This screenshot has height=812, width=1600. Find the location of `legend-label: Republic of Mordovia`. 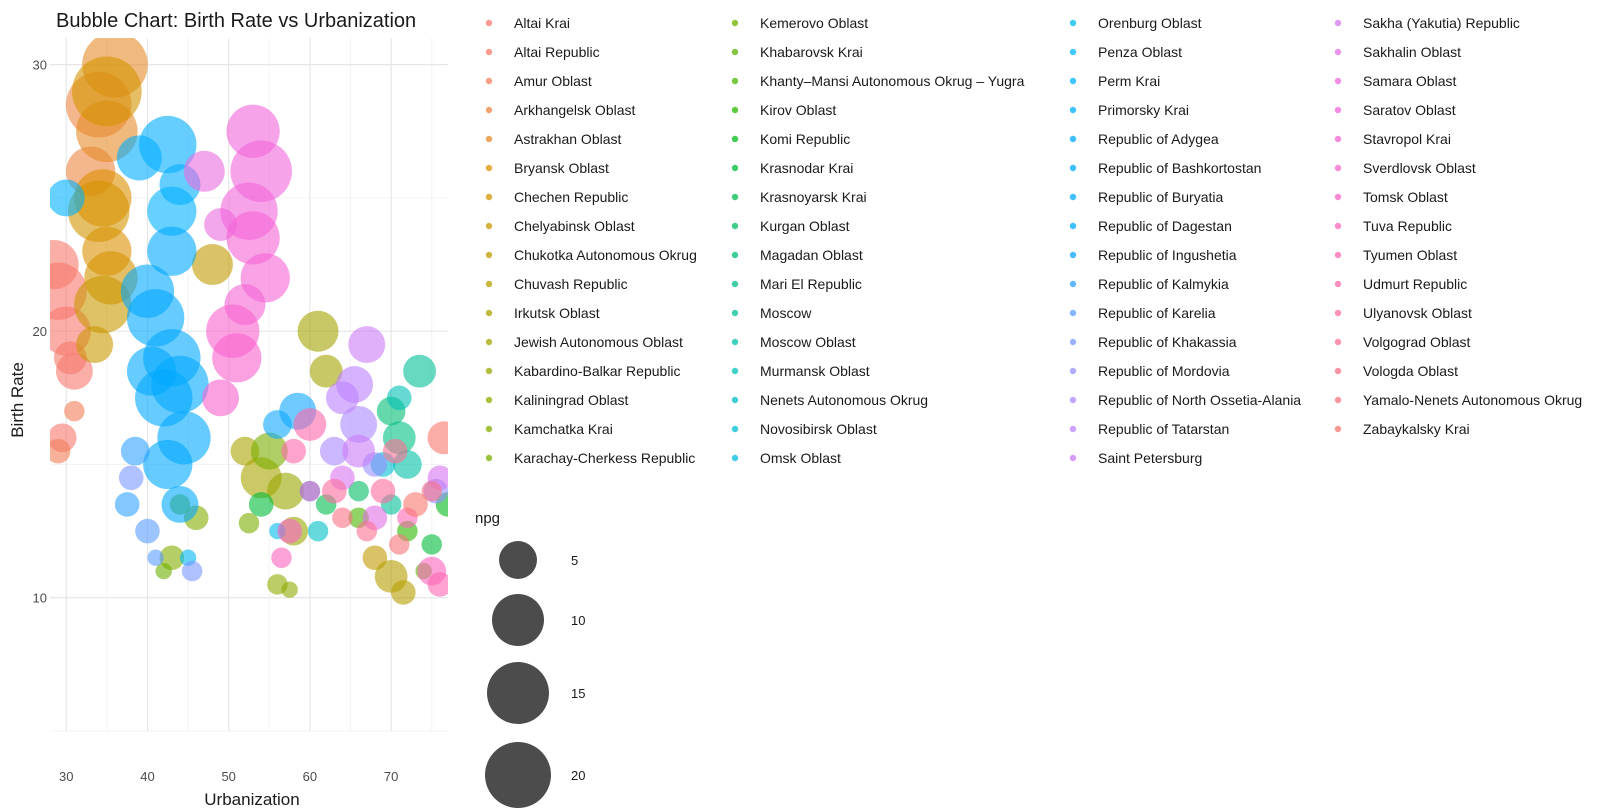

legend-label: Republic of Mordovia is located at coordinates (1164, 371).